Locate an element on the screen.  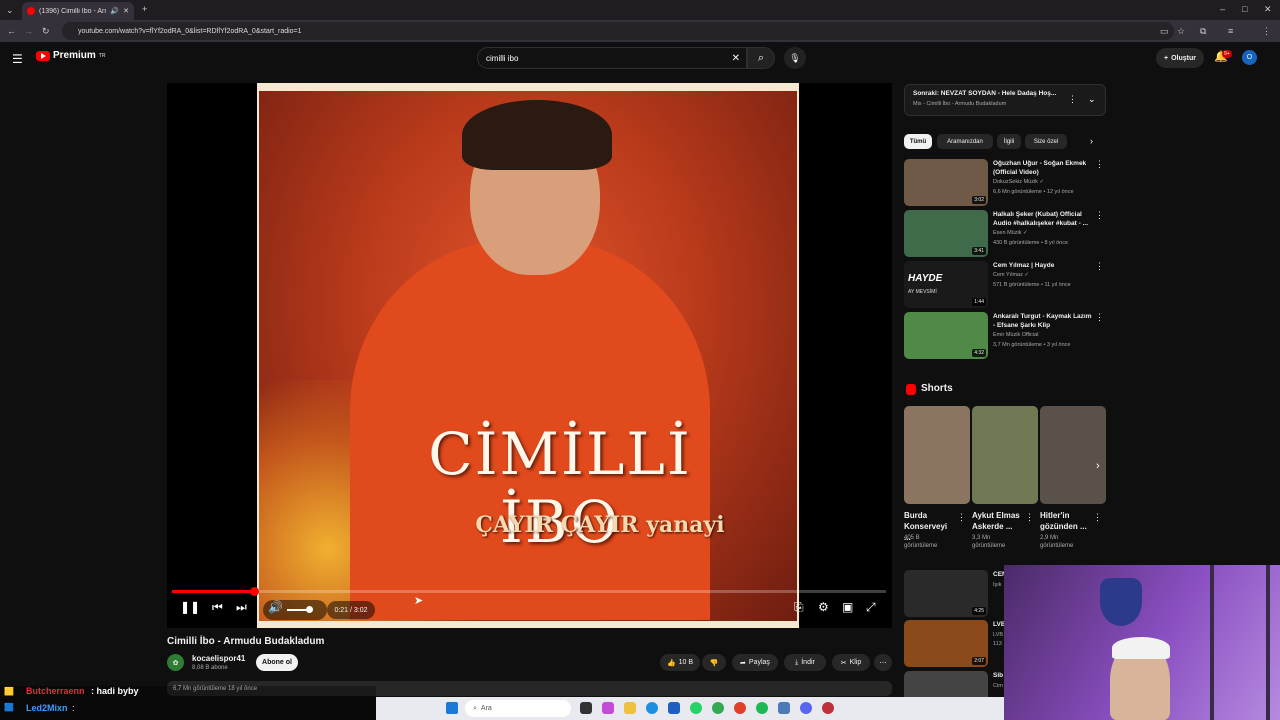
obs-icon is located at coordinates (828, 708).